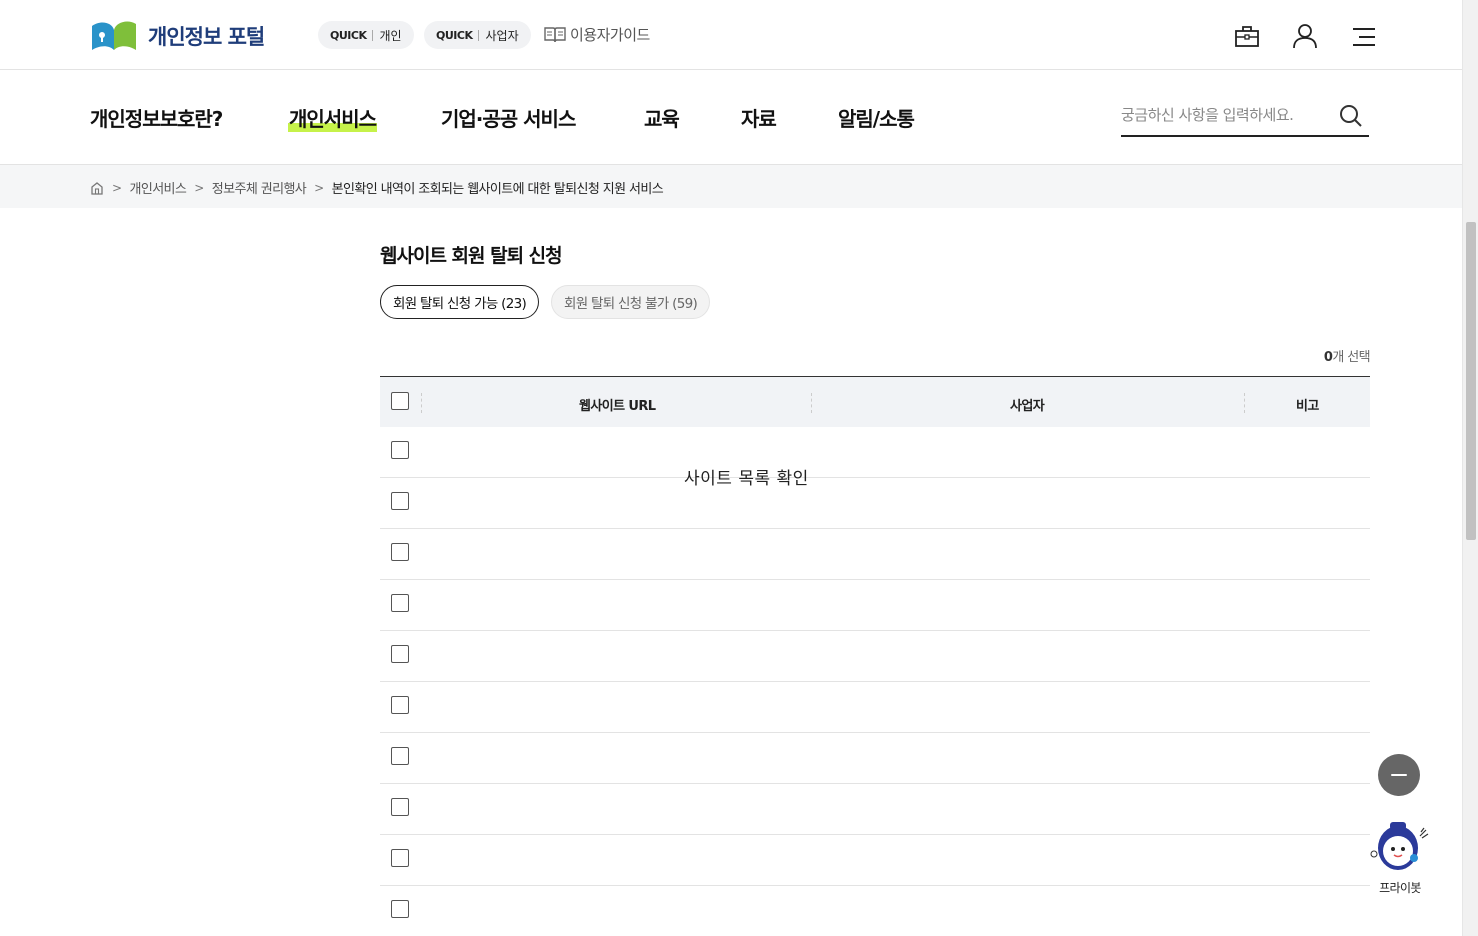 Image resolution: width=1478 pixels, height=936 pixels. Describe the element at coordinates (746, 479) in the screenshot. I see `empty-message: 사이트 목록 확인` at that location.